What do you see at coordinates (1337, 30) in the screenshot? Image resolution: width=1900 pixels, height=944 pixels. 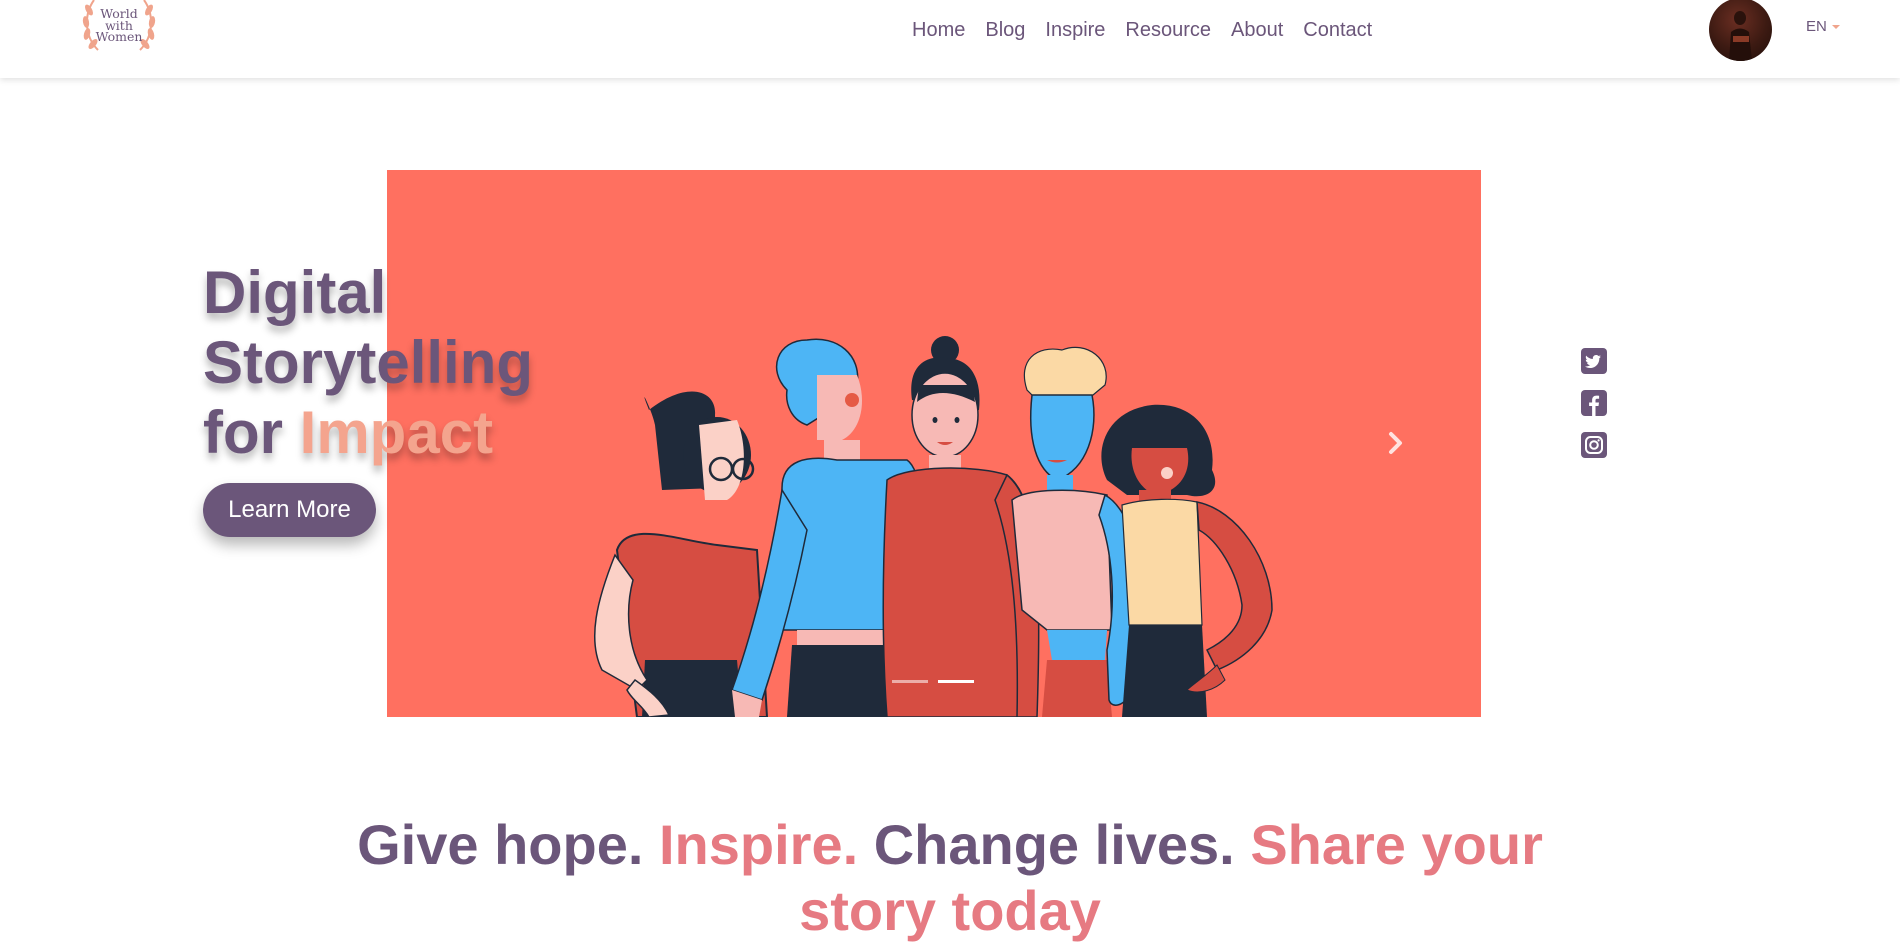 I see `nav-link-contact: Contact` at bounding box center [1337, 30].